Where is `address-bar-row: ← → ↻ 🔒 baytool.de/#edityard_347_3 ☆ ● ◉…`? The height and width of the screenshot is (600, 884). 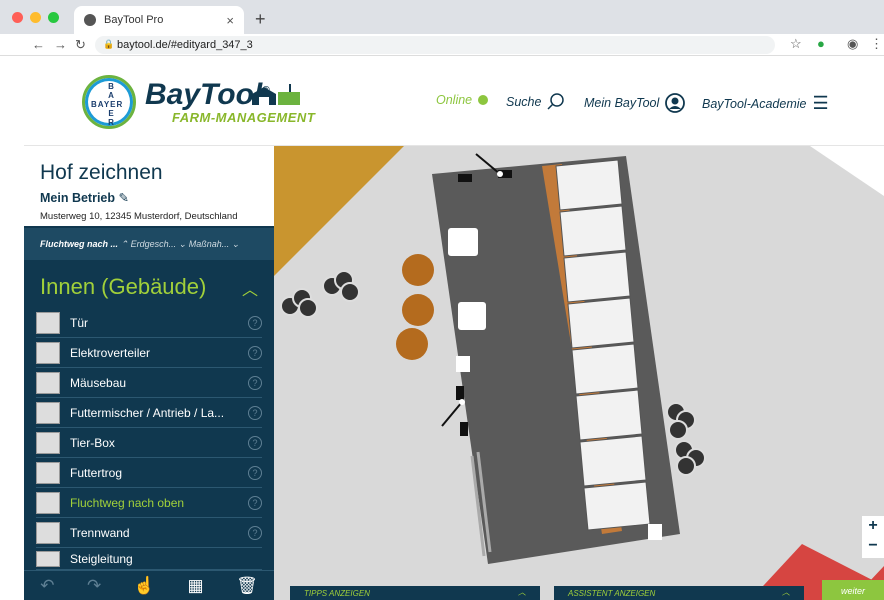 address-bar-row: ← → ↻ 🔒 baytool.de/#edityard_347_3 ☆ ● ◉… is located at coordinates (442, 45).